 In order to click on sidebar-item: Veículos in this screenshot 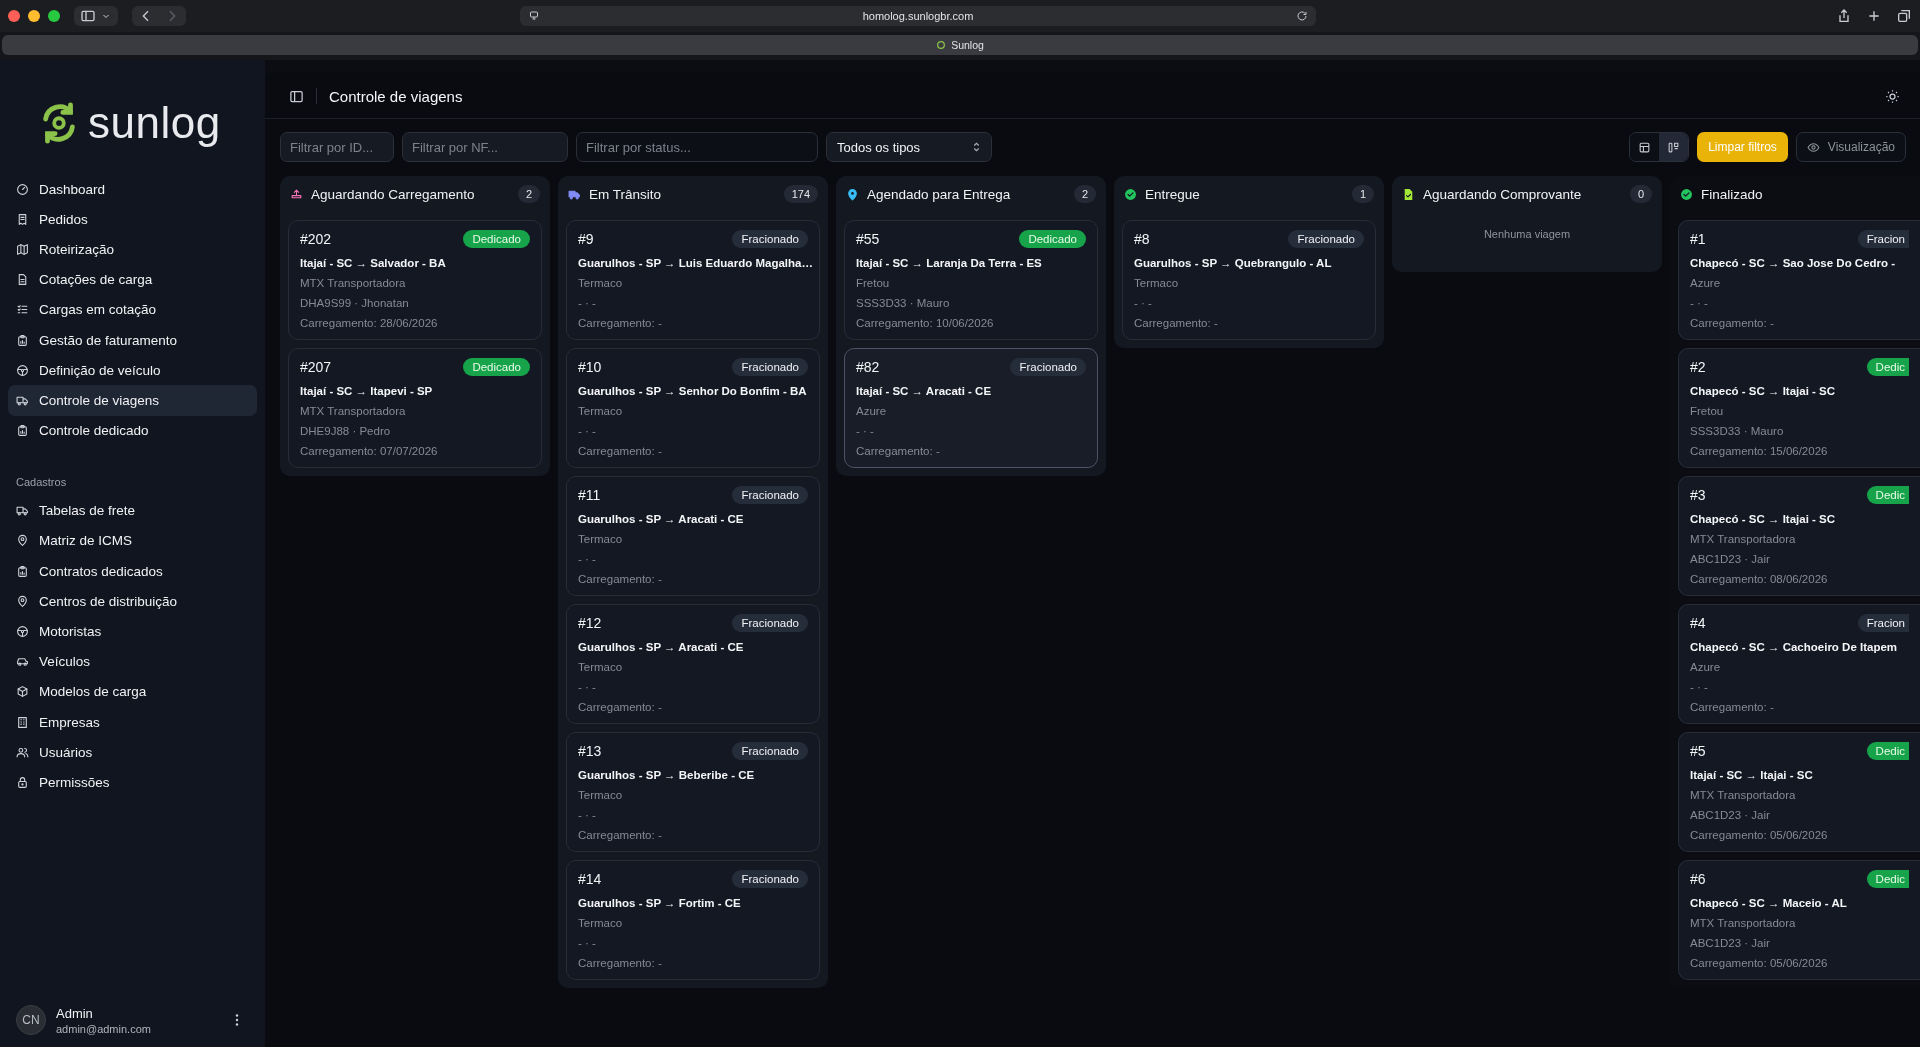, I will do `click(132, 661)`.